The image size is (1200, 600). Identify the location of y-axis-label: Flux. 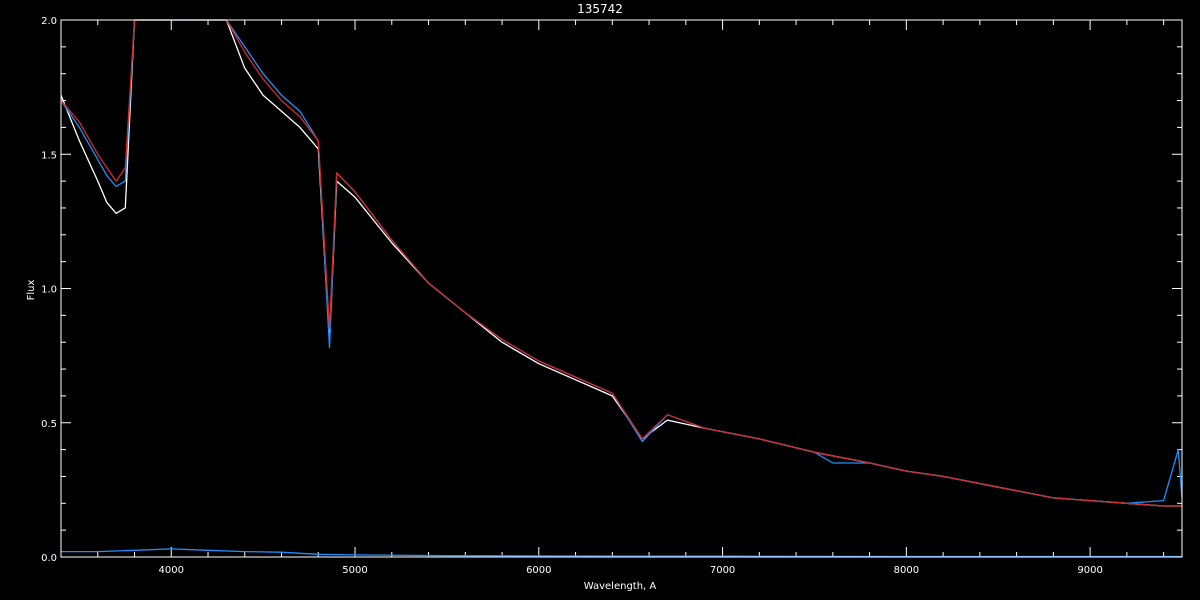
(31, 290).